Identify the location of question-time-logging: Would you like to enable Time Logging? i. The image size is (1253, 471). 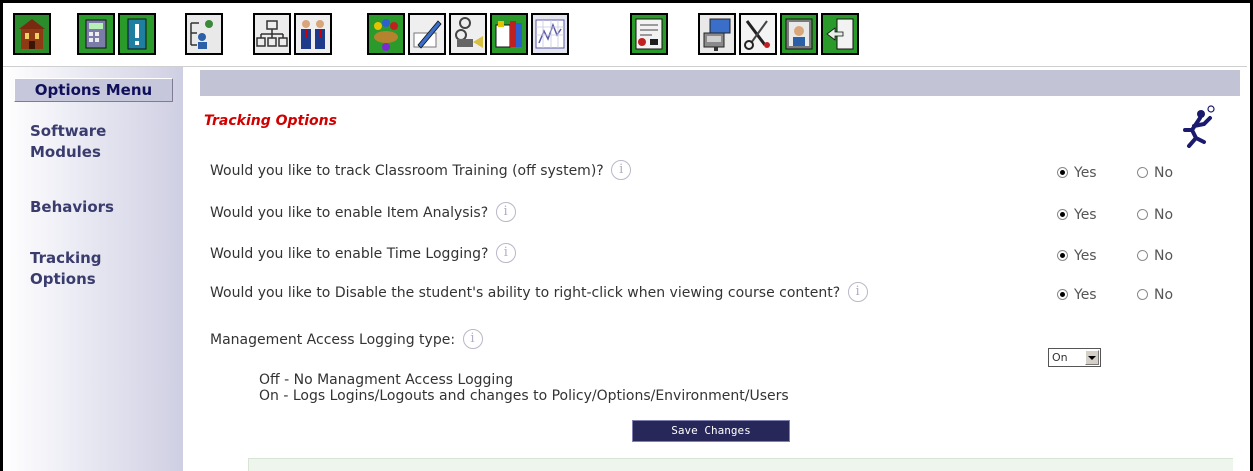
(363, 254).